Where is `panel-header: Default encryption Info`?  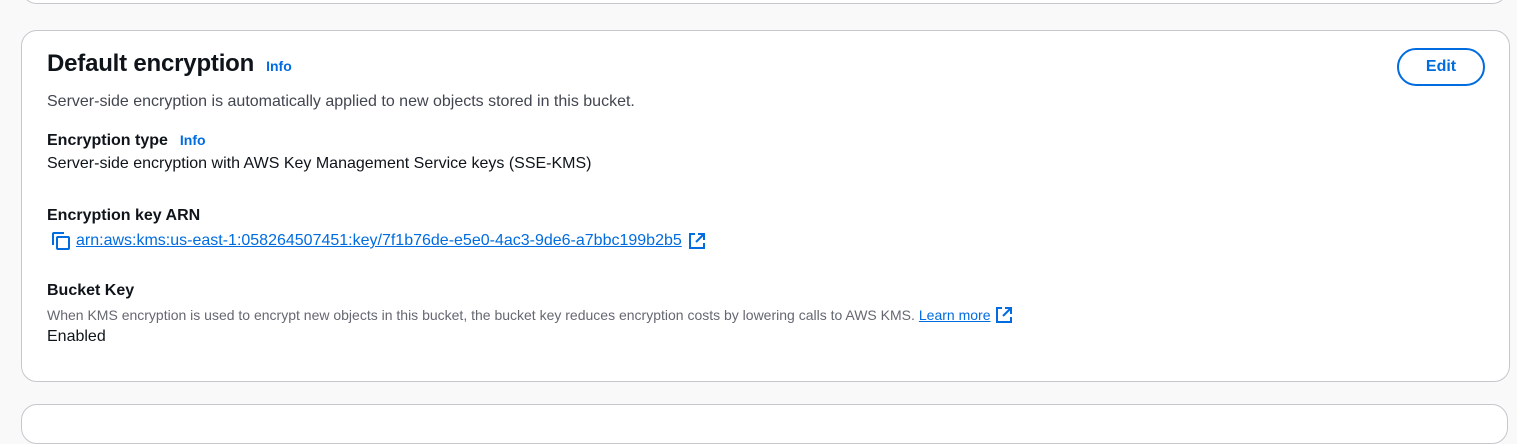 panel-header: Default encryption Info is located at coordinates (169, 64).